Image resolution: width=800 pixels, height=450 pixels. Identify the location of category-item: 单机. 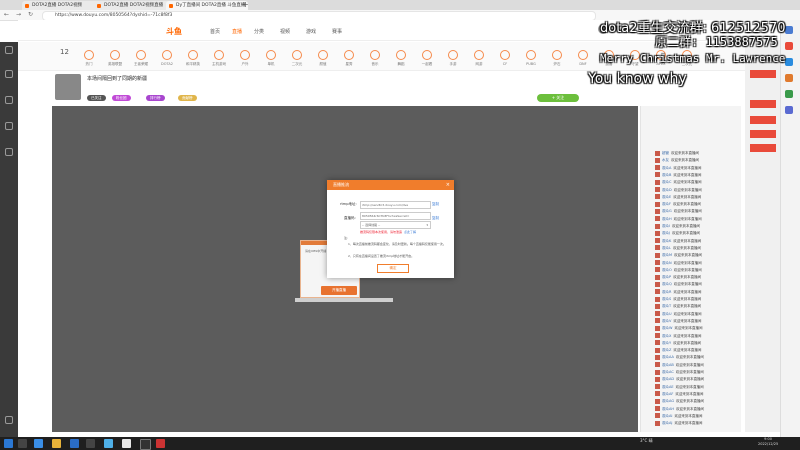
(271, 58).